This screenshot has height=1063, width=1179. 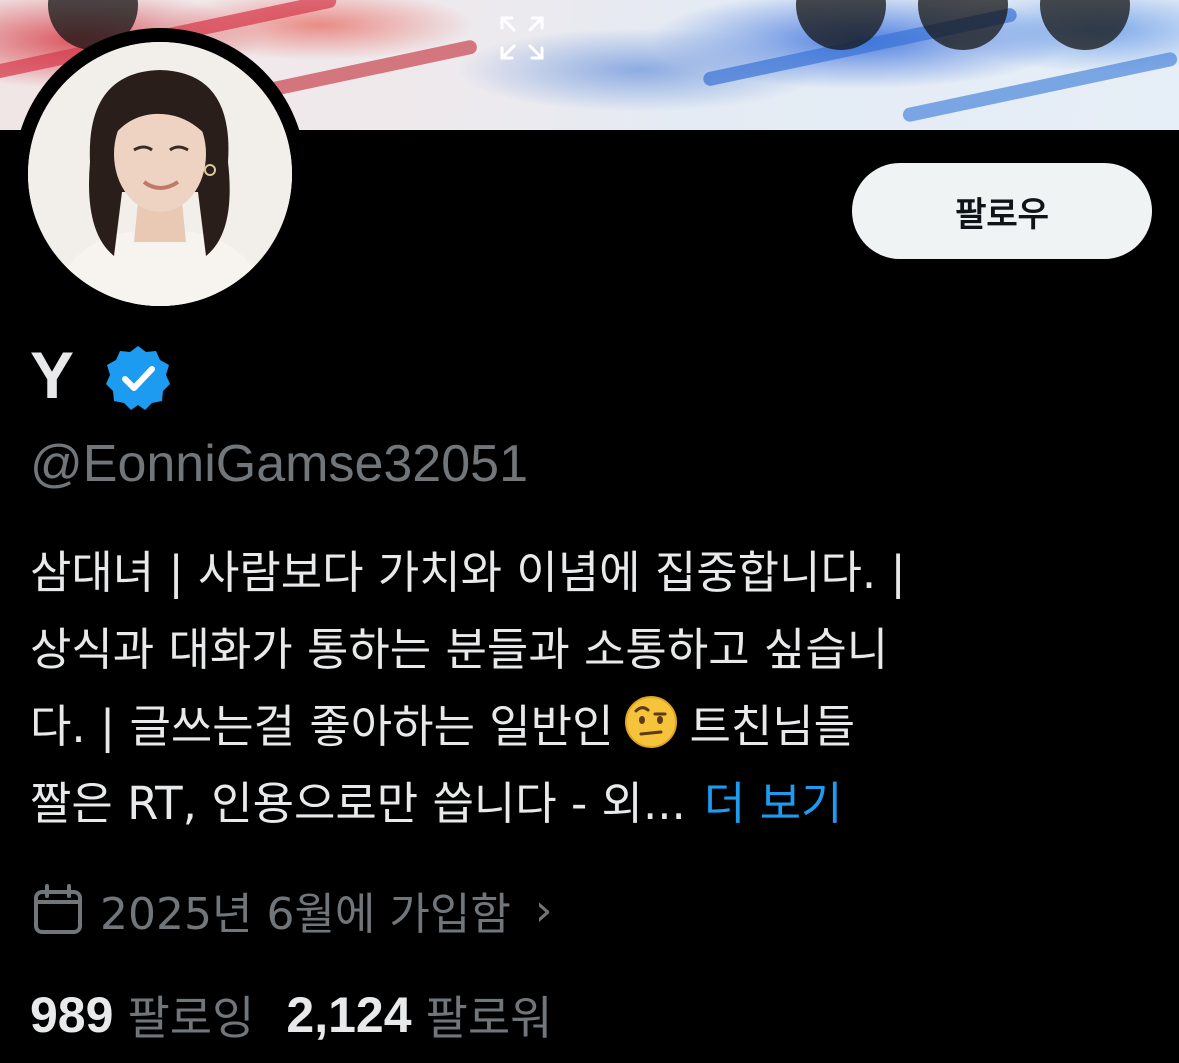 What do you see at coordinates (190, 1015) in the screenshot?
I see `following-label: 팔로잉` at bounding box center [190, 1015].